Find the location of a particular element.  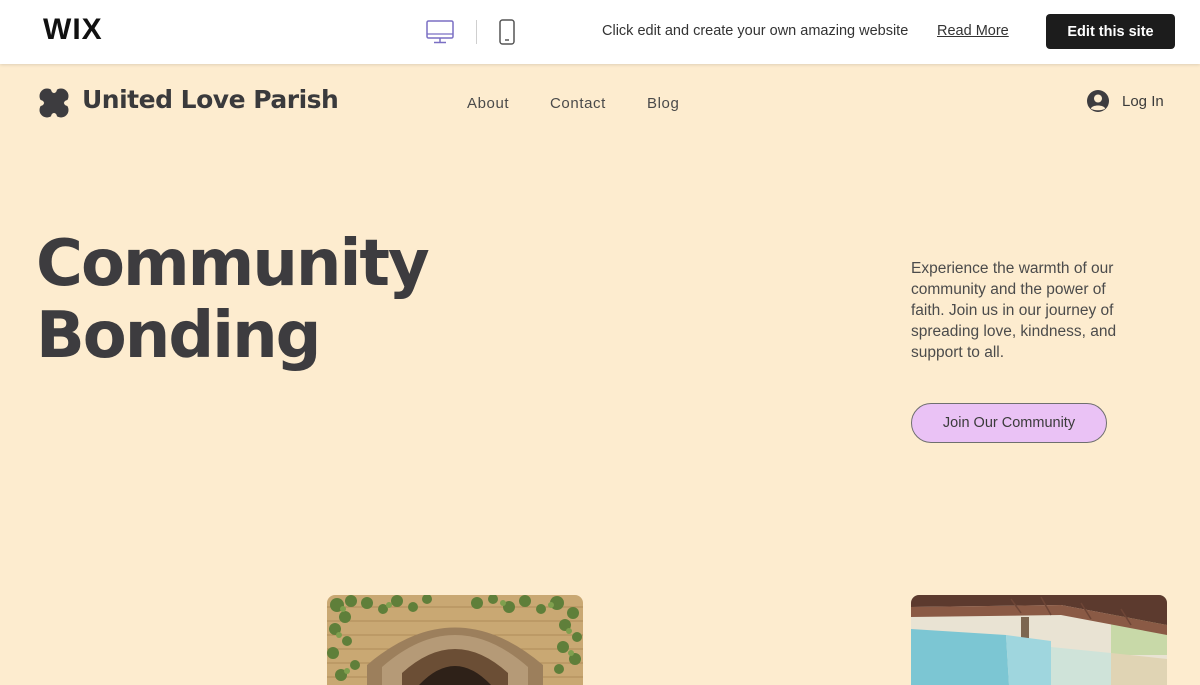

site-name: United Love Parish is located at coordinates (210, 99).